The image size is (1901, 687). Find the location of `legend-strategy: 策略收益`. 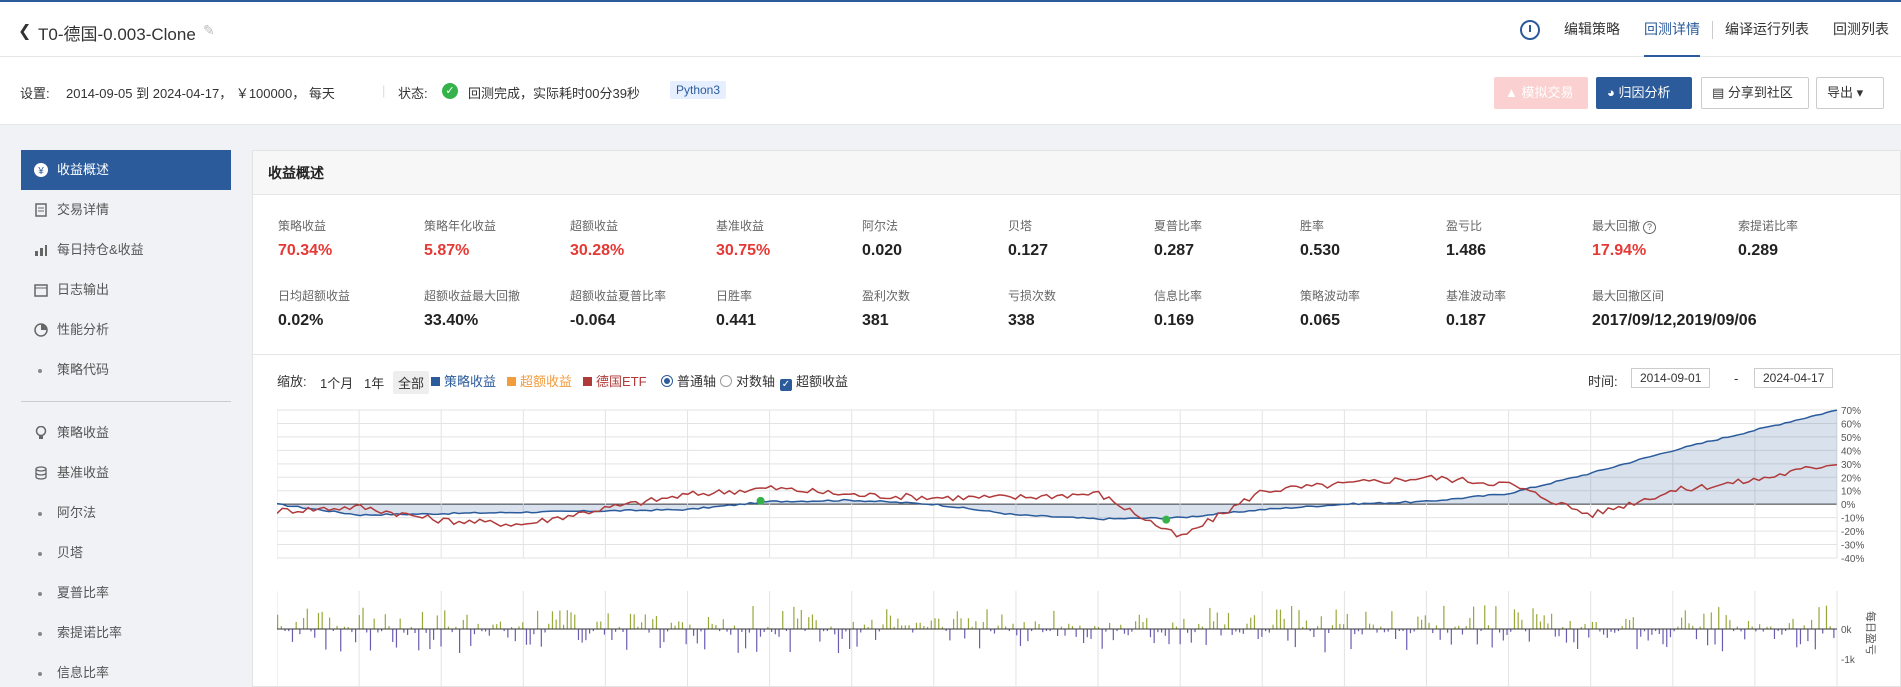

legend-strategy: 策略收益 is located at coordinates (463, 380).